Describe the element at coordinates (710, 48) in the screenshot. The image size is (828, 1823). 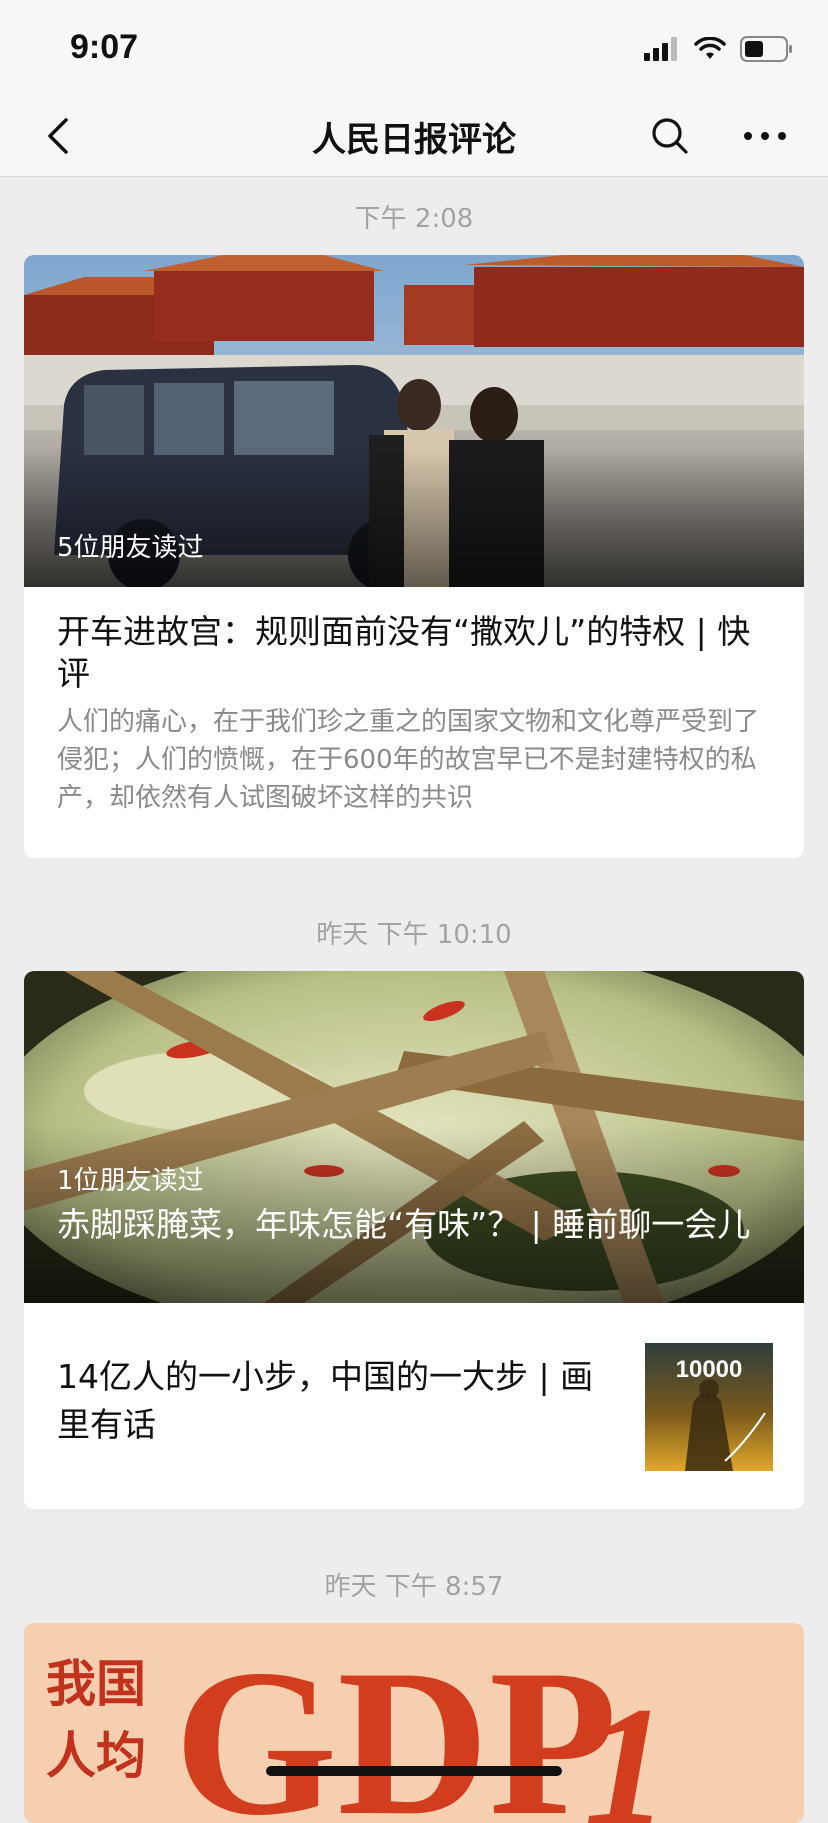
I see `wifi-icon` at that location.